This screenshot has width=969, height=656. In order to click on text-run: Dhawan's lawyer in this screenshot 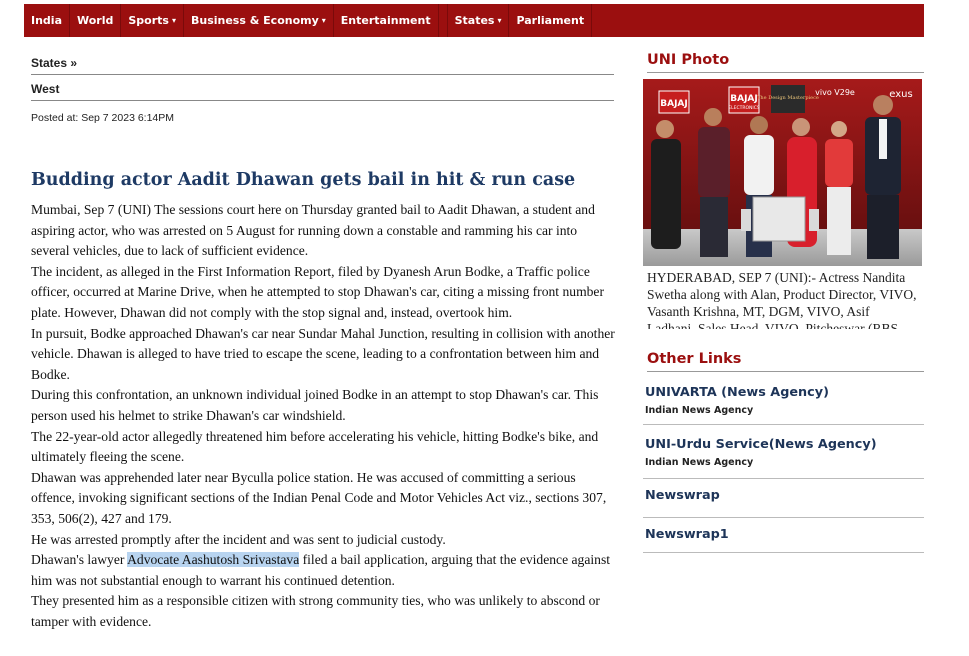, I will do `click(79, 560)`.